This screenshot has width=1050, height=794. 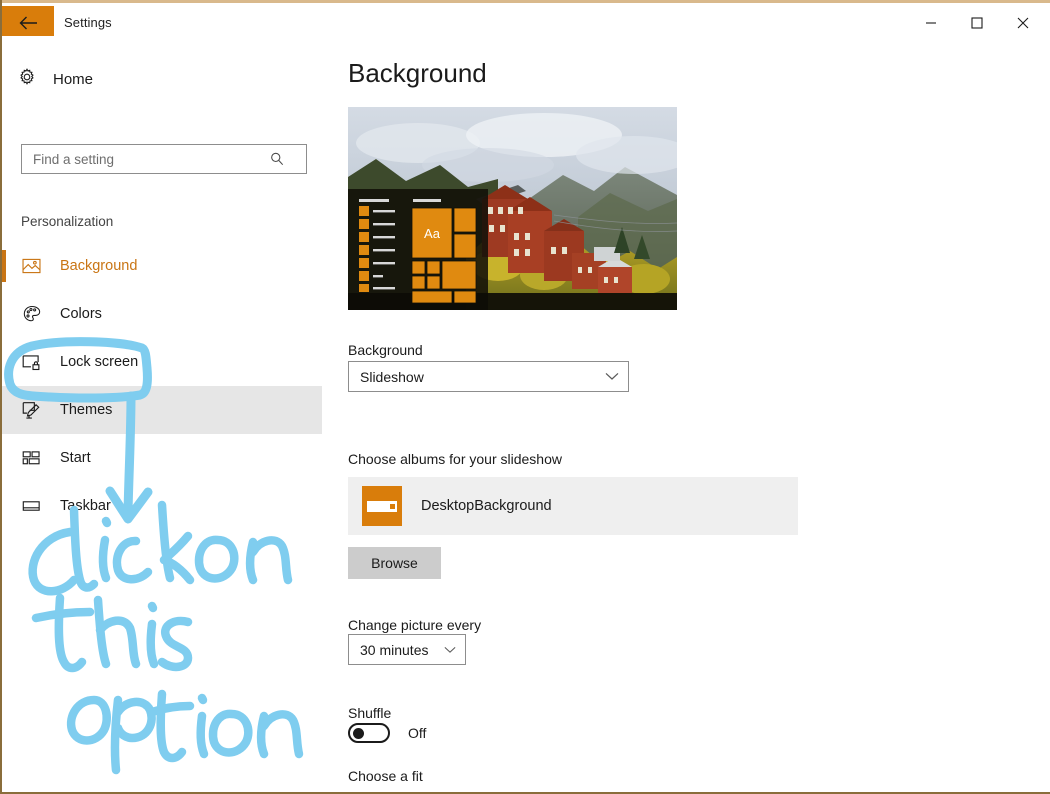 I want to click on taskbar-icon, so click(x=31, y=506).